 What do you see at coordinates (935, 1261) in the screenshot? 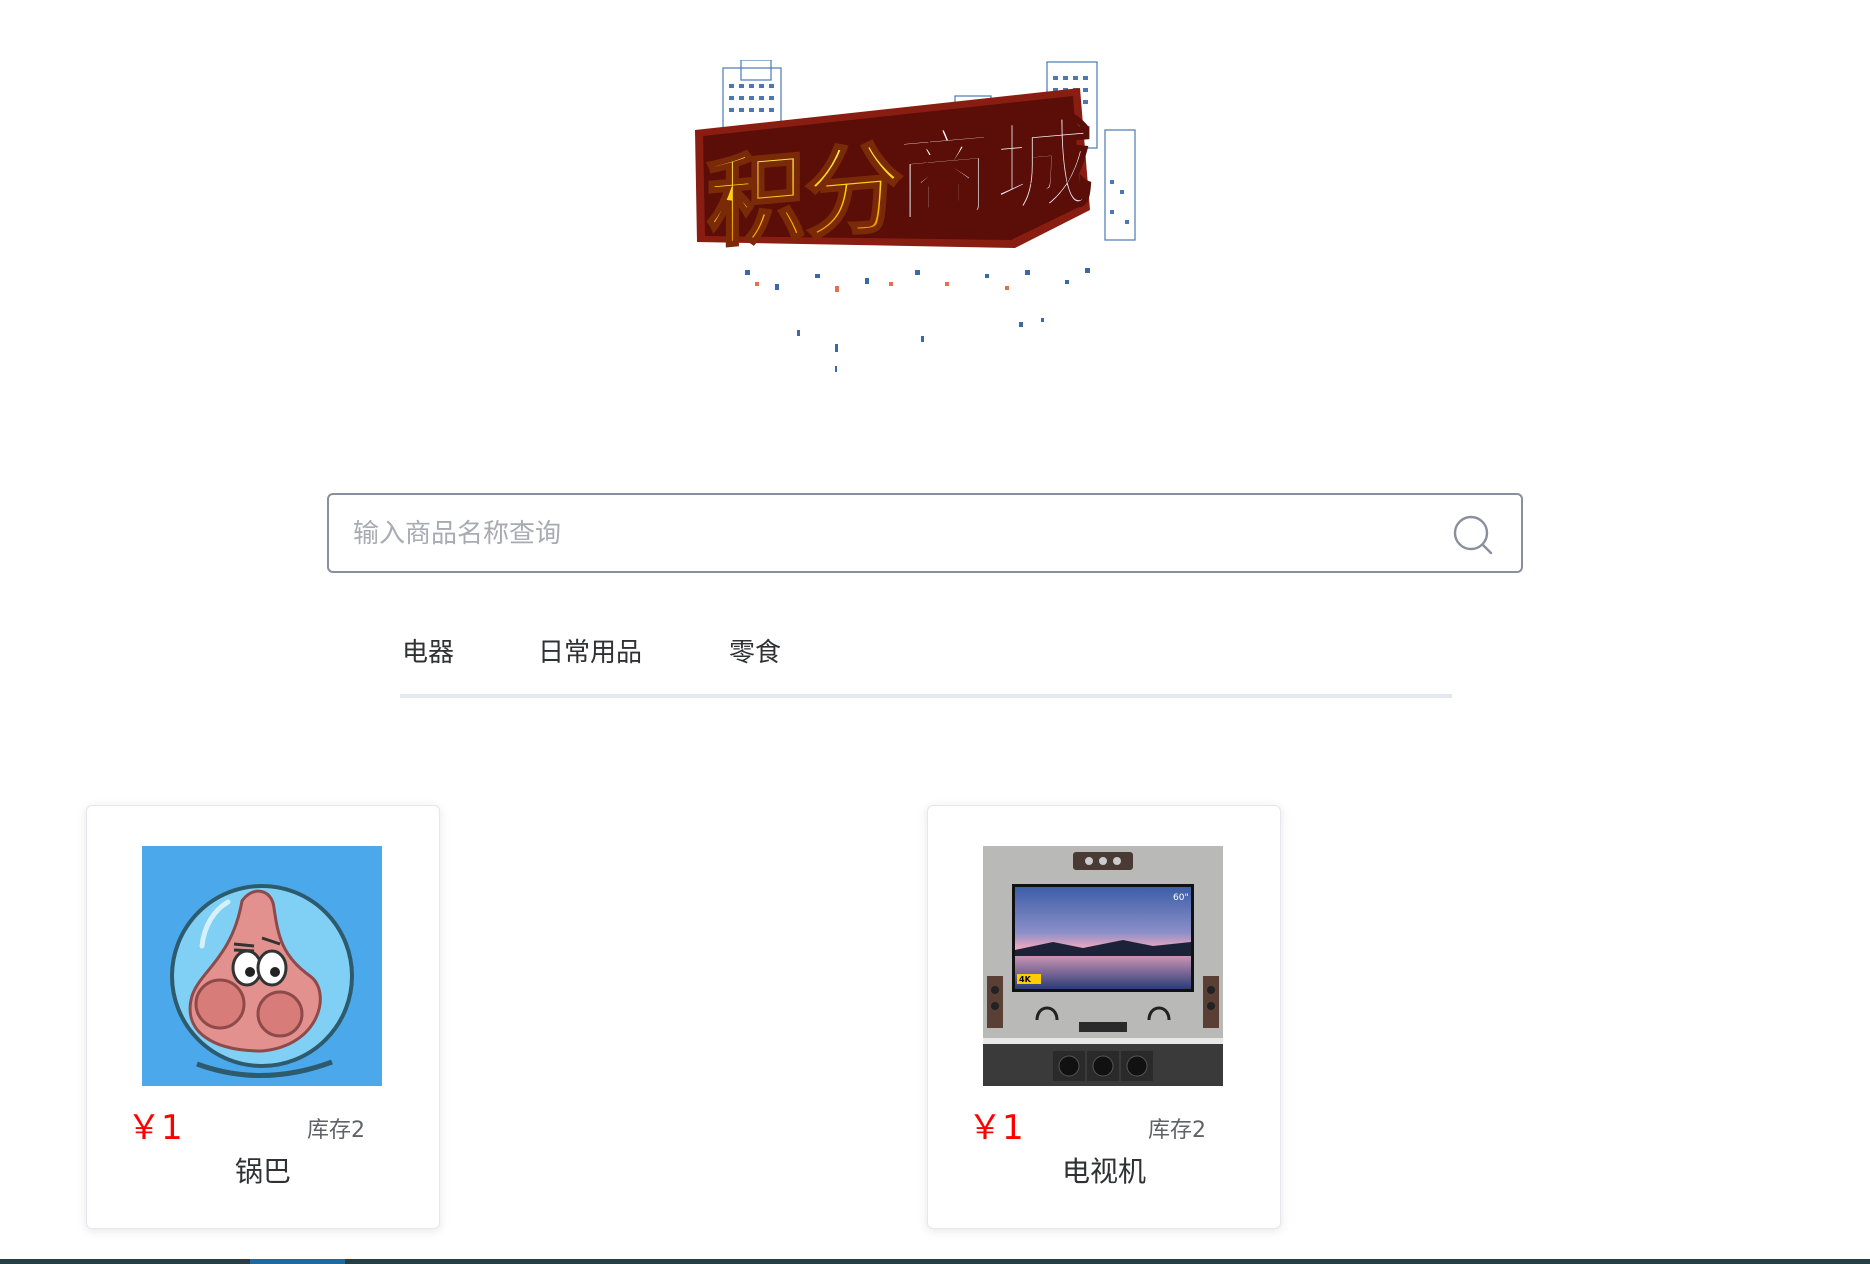
I see `bottom-bar` at bounding box center [935, 1261].